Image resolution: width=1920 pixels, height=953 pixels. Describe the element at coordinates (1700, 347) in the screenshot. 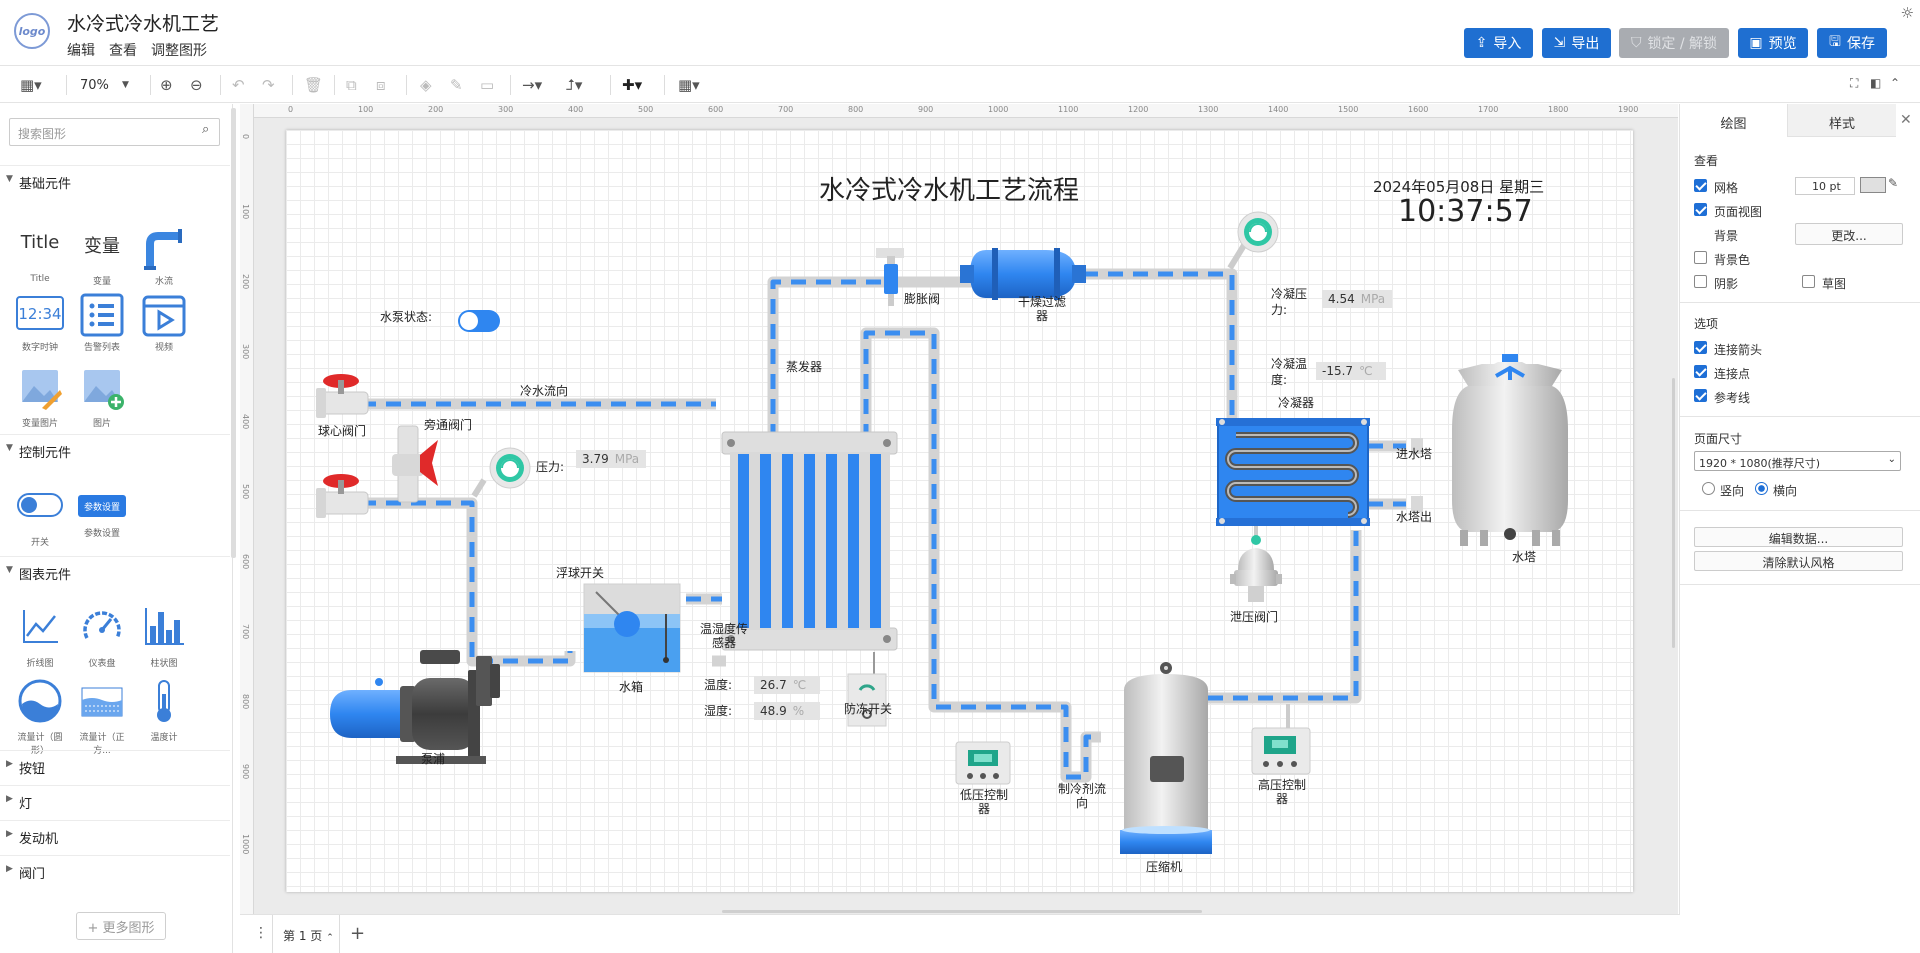

I see `connect-arrows-checkbox` at that location.